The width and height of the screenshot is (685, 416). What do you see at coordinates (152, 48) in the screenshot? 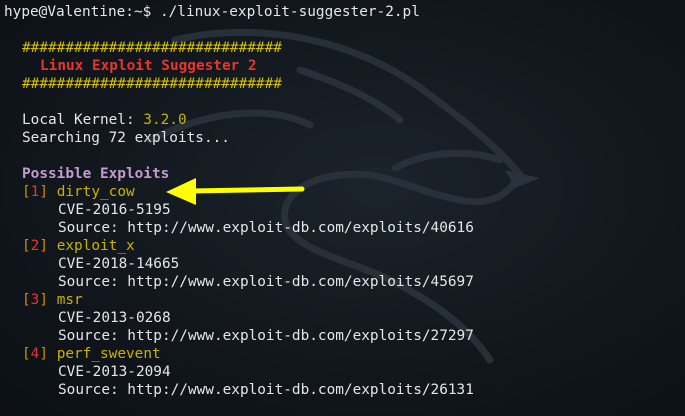
I see `banner-hash-top: ##############################` at bounding box center [152, 48].